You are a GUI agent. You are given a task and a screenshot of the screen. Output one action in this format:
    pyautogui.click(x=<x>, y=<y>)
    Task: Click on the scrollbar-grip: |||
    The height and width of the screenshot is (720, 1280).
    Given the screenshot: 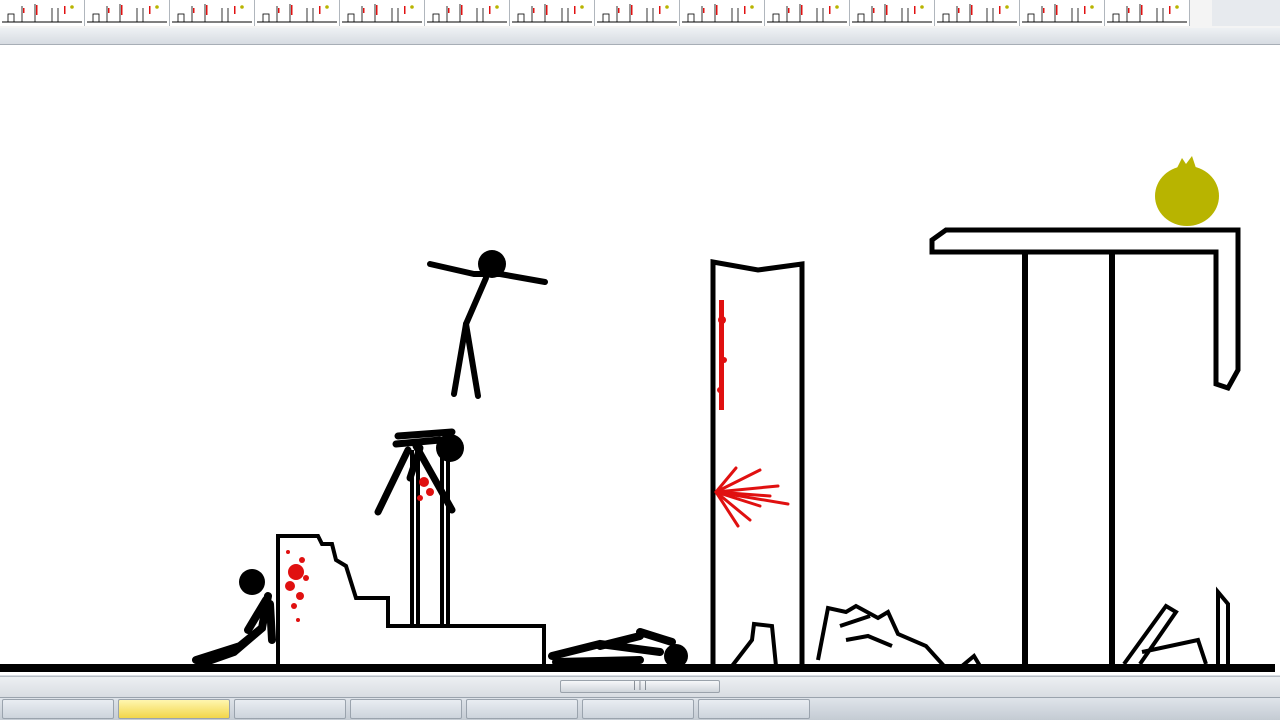 What is the action you would take?
    pyautogui.click(x=640, y=686)
    